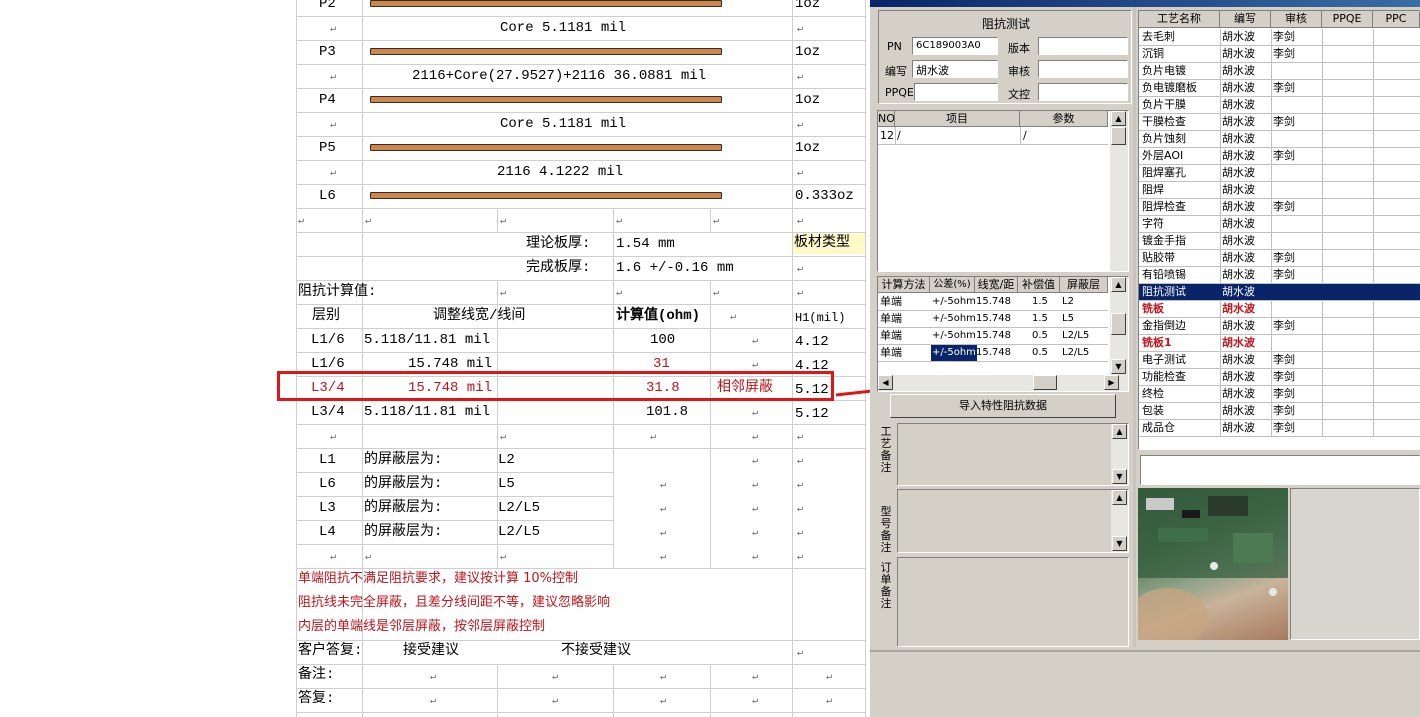  Describe the element at coordinates (1013, 454) in the screenshot. I see `process-memo-field` at that location.